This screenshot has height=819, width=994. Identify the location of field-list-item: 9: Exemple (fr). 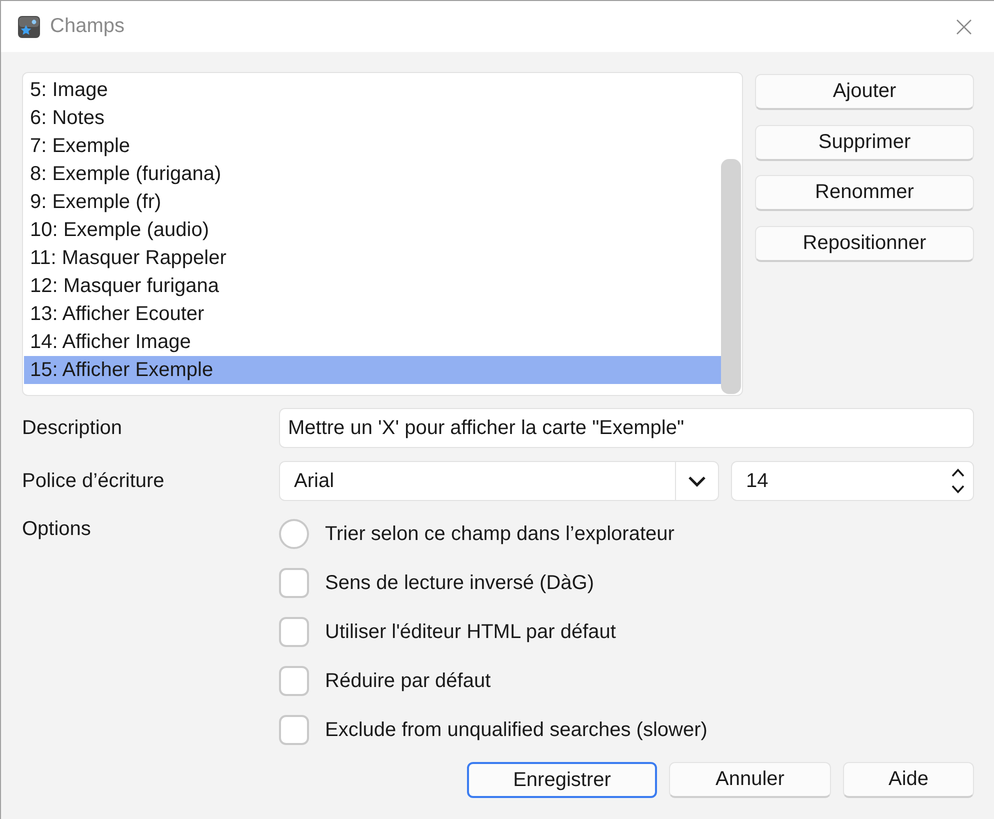
(372, 202).